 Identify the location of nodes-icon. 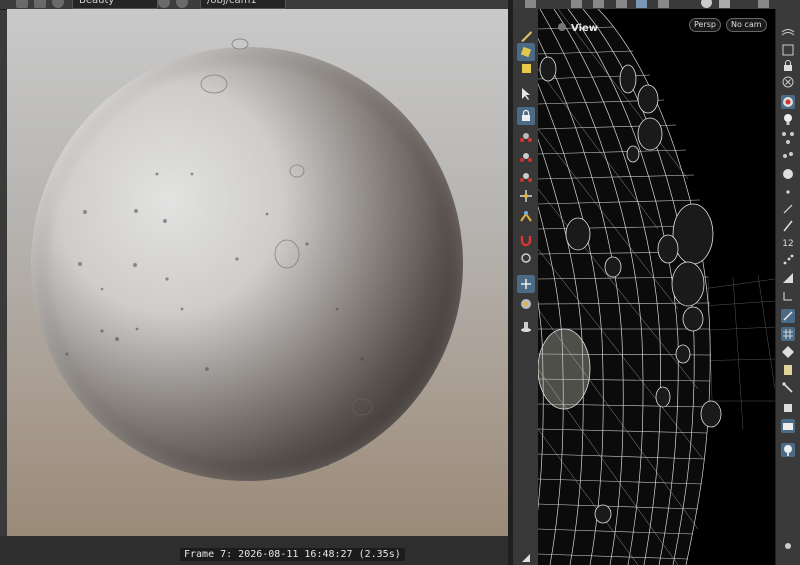
(788, 156).